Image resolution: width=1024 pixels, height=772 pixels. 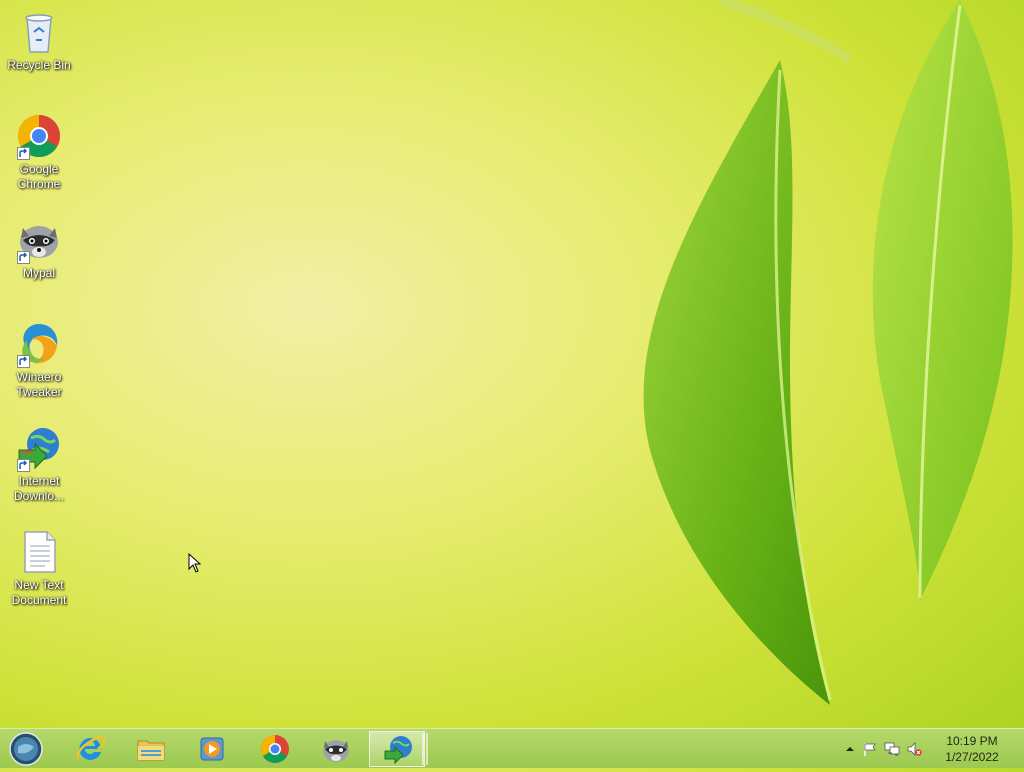 I want to click on taskbar-google-chrome, so click(x=275, y=749).